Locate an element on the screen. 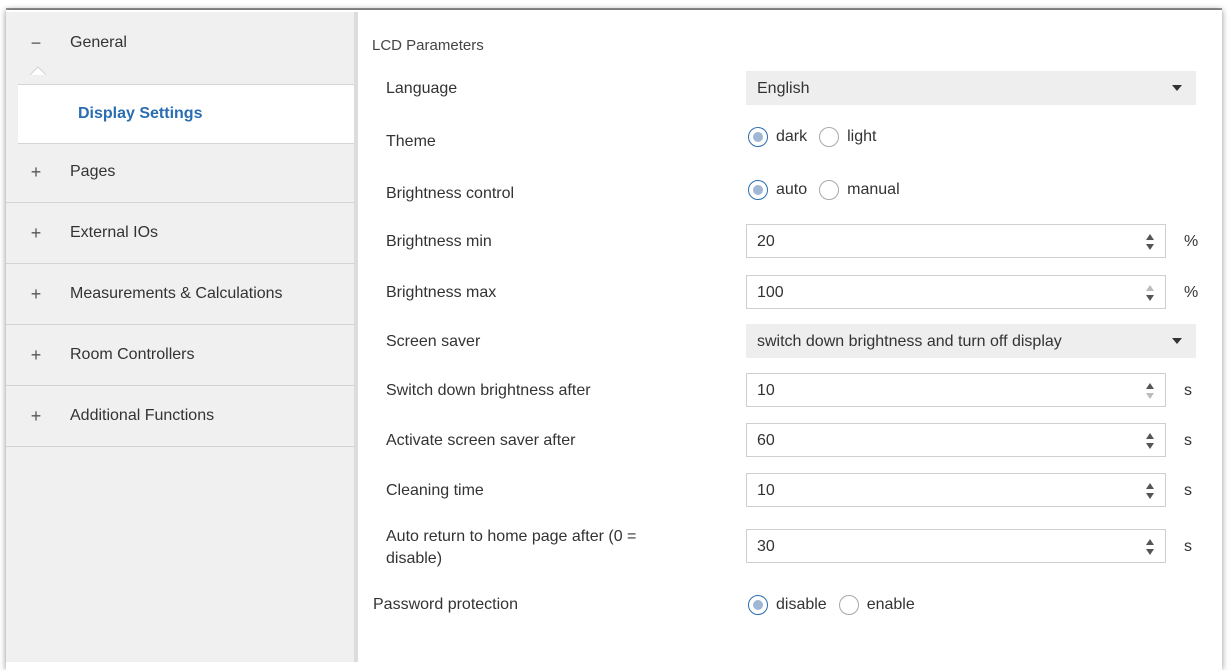 This screenshot has width=1231, height=670. brightness-auto-label: auto is located at coordinates (791, 190).